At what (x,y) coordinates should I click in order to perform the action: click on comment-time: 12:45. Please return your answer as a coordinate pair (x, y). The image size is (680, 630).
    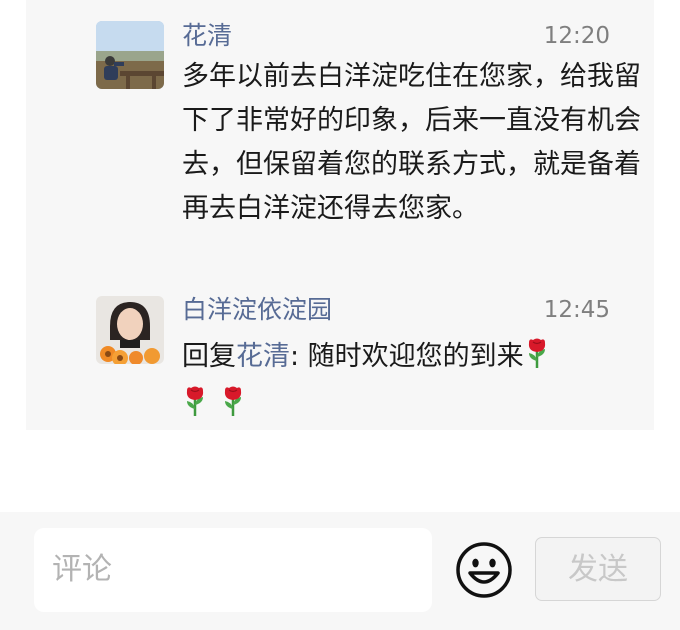
    Looking at the image, I should click on (576, 310).